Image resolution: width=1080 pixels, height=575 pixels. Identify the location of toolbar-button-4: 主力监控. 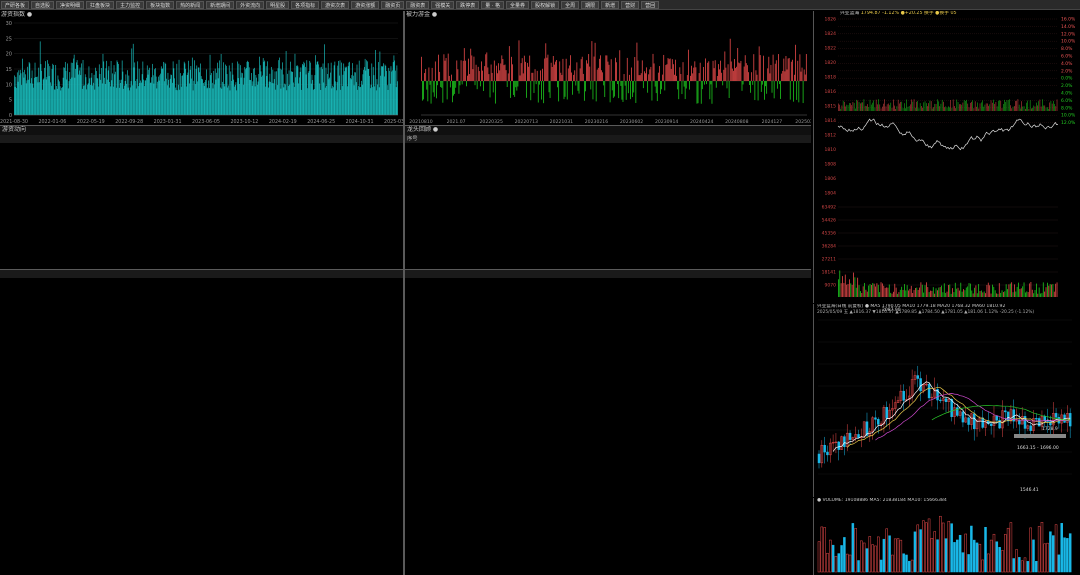
(130, 5).